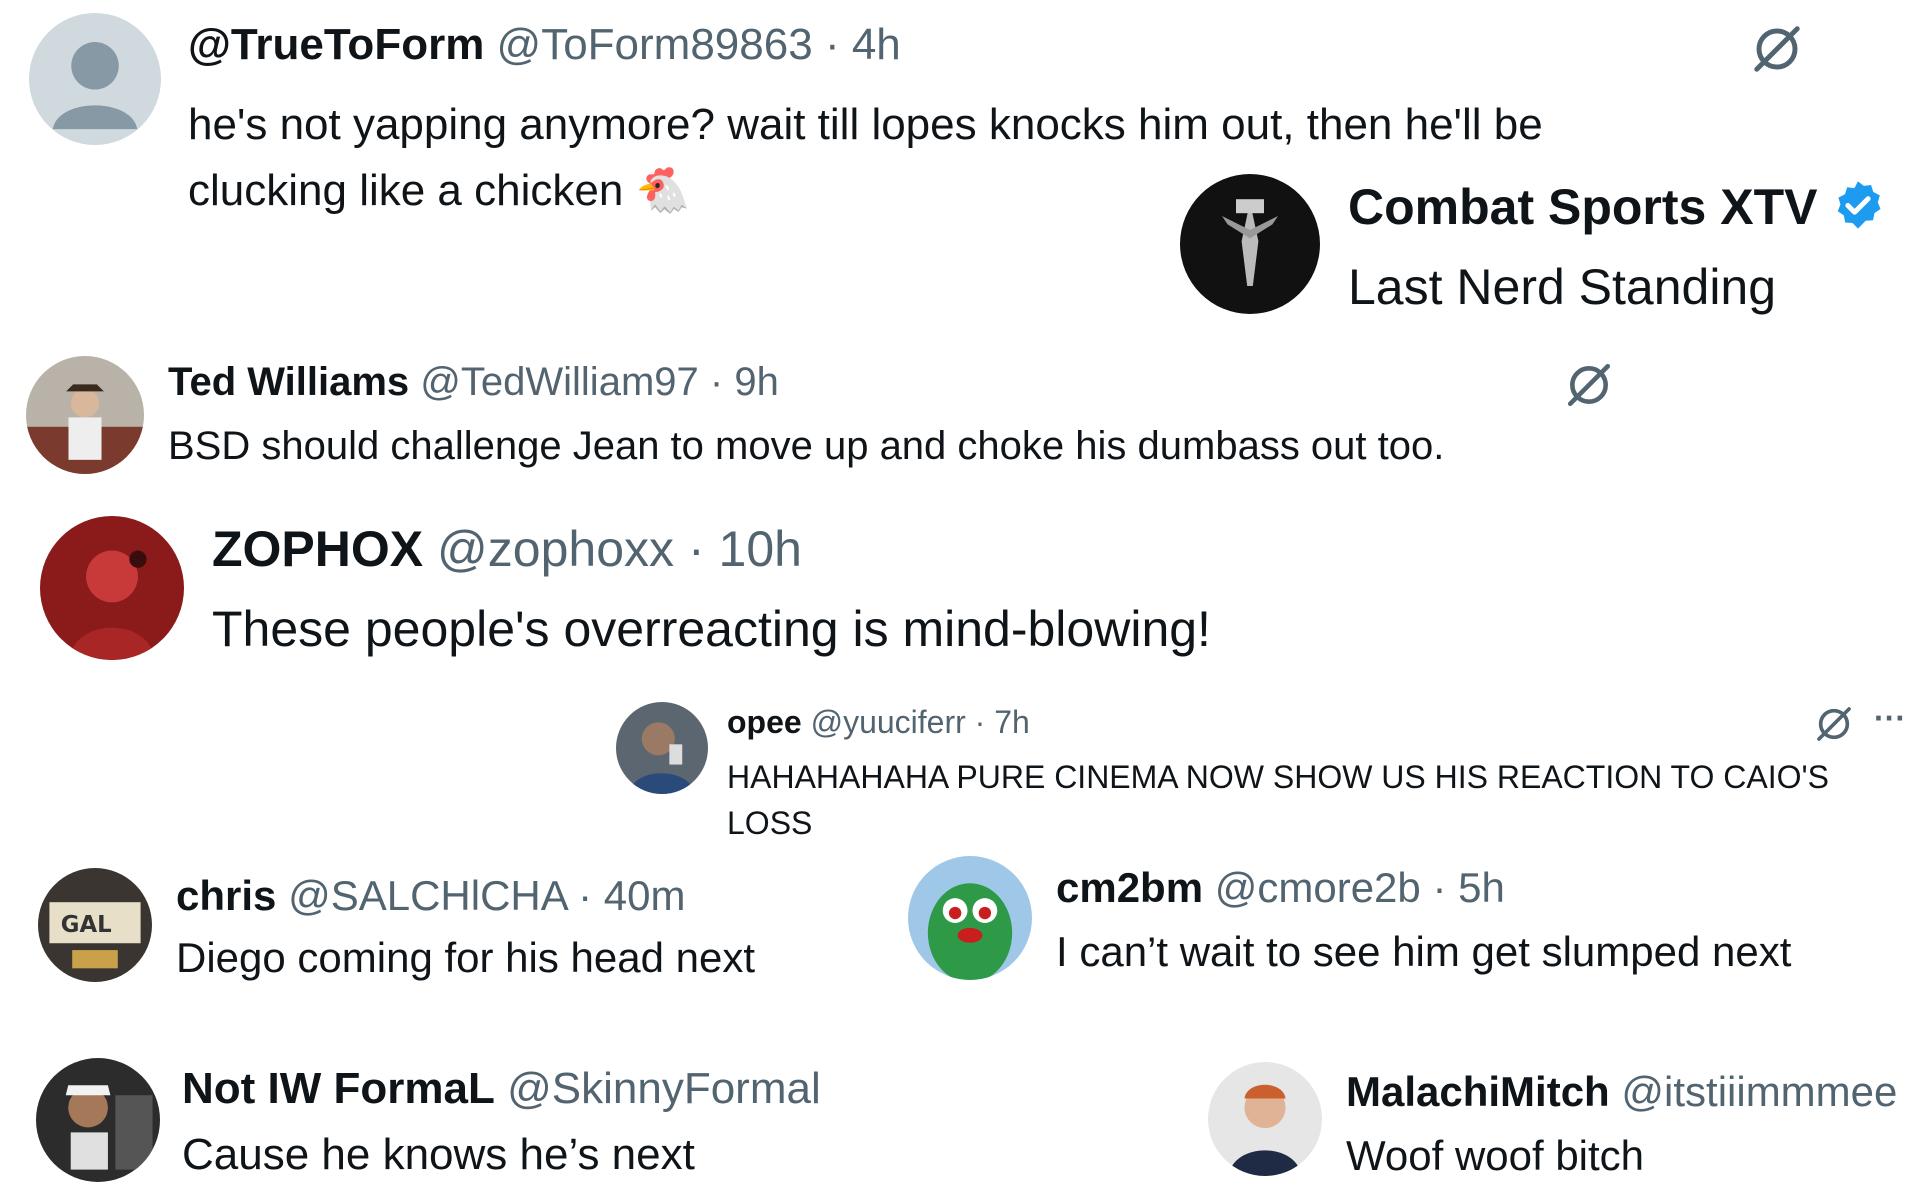 Image resolution: width=1920 pixels, height=1200 pixels. What do you see at coordinates (336, 44) in the screenshot?
I see `display-name: @TrueToForm` at bounding box center [336, 44].